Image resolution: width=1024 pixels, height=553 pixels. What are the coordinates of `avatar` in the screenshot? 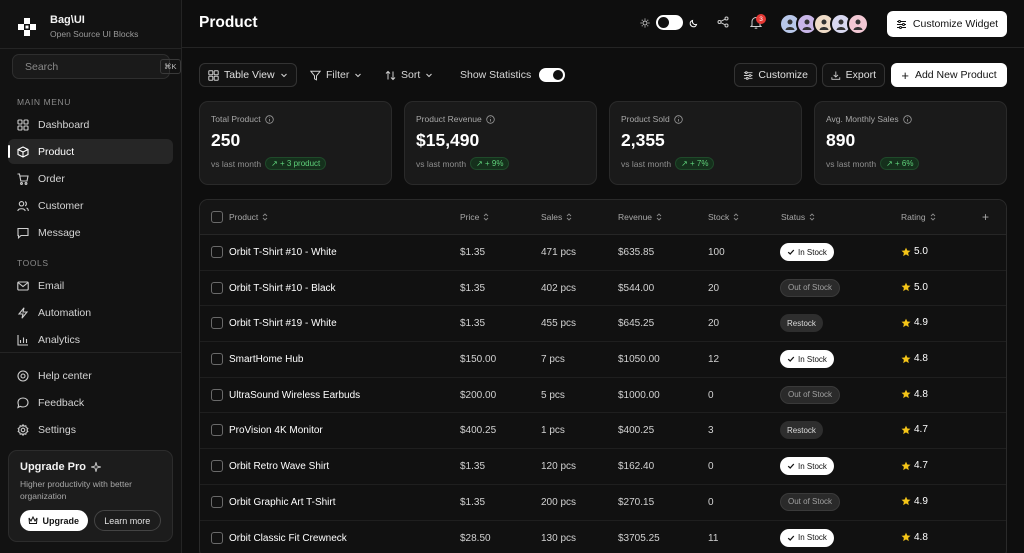 It's located at (858, 24).